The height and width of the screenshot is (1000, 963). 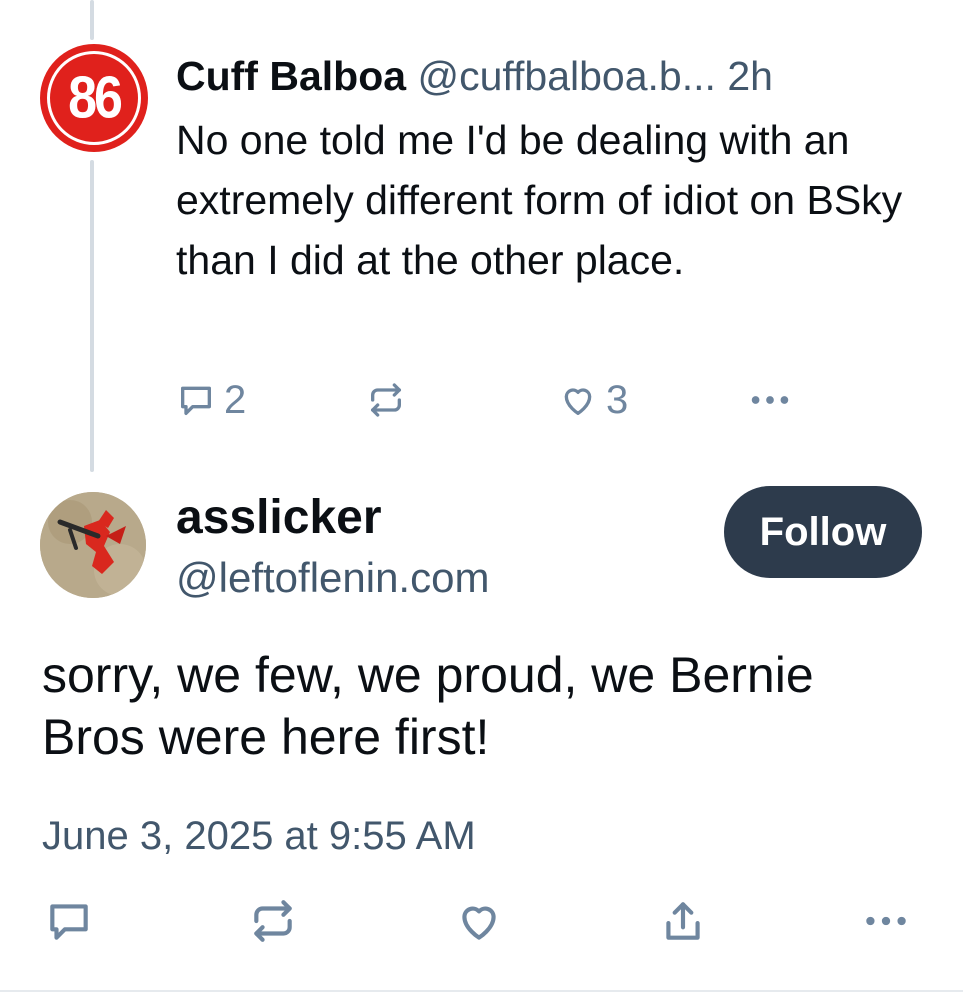 I want to click on author-avatar, so click(x=93, y=545).